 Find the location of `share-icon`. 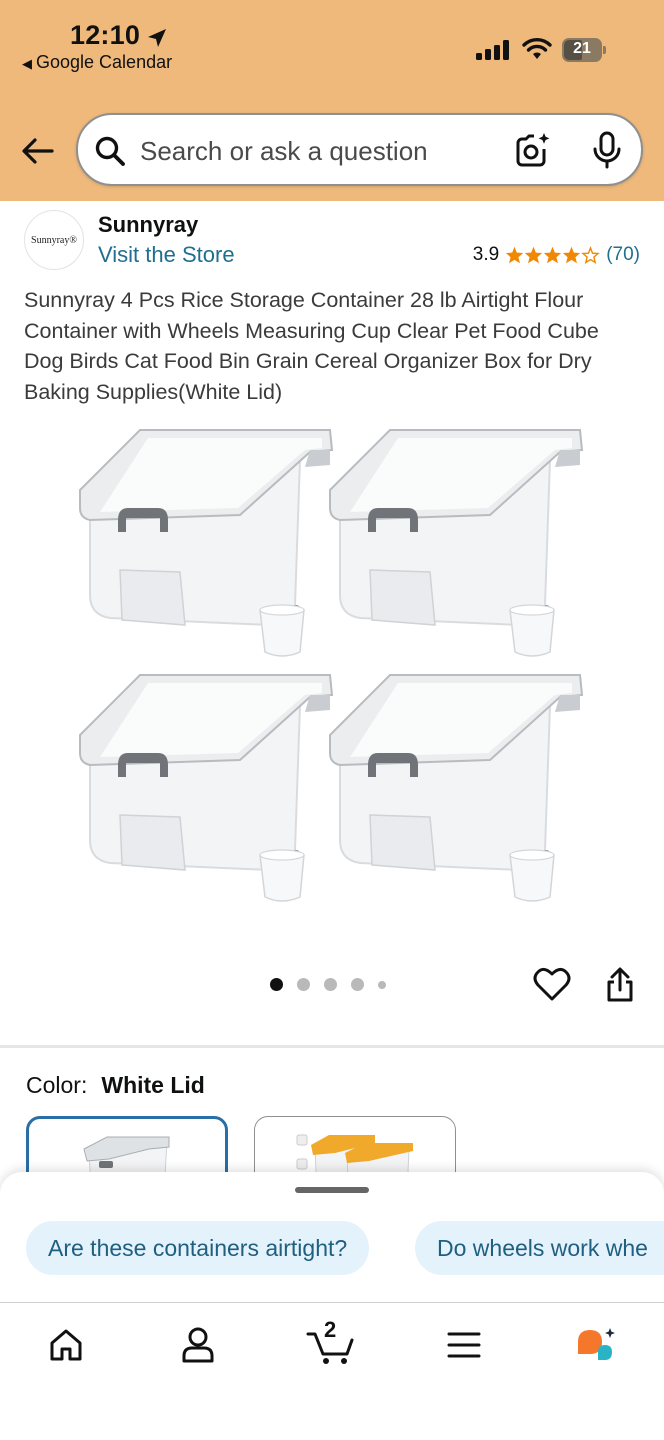

share-icon is located at coordinates (620, 985).